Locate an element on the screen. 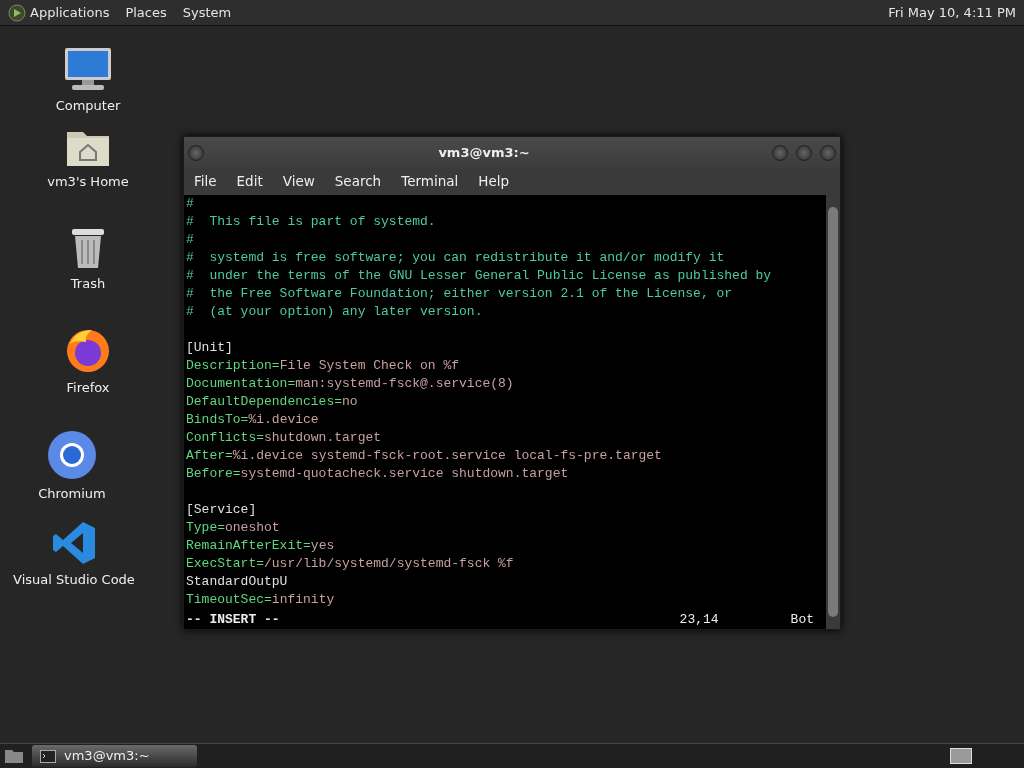 The height and width of the screenshot is (768, 1024). code-line: # under the terms of the GNU Lesser General Public License as published by is located at coordinates (479, 276).